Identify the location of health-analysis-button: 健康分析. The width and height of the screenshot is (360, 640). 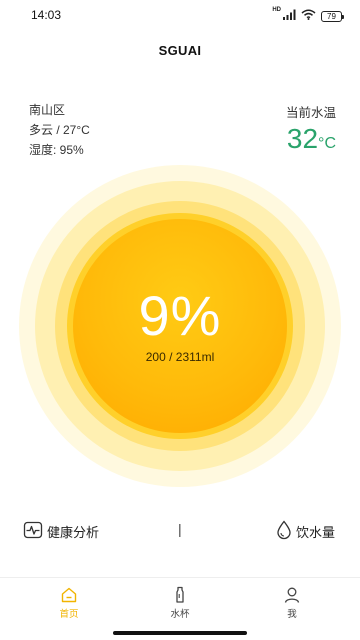
(61, 531).